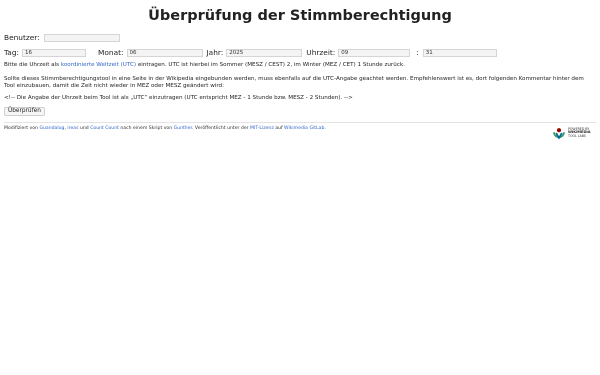  Describe the element at coordinates (459, 52) in the screenshot. I see `minute-input` at that location.